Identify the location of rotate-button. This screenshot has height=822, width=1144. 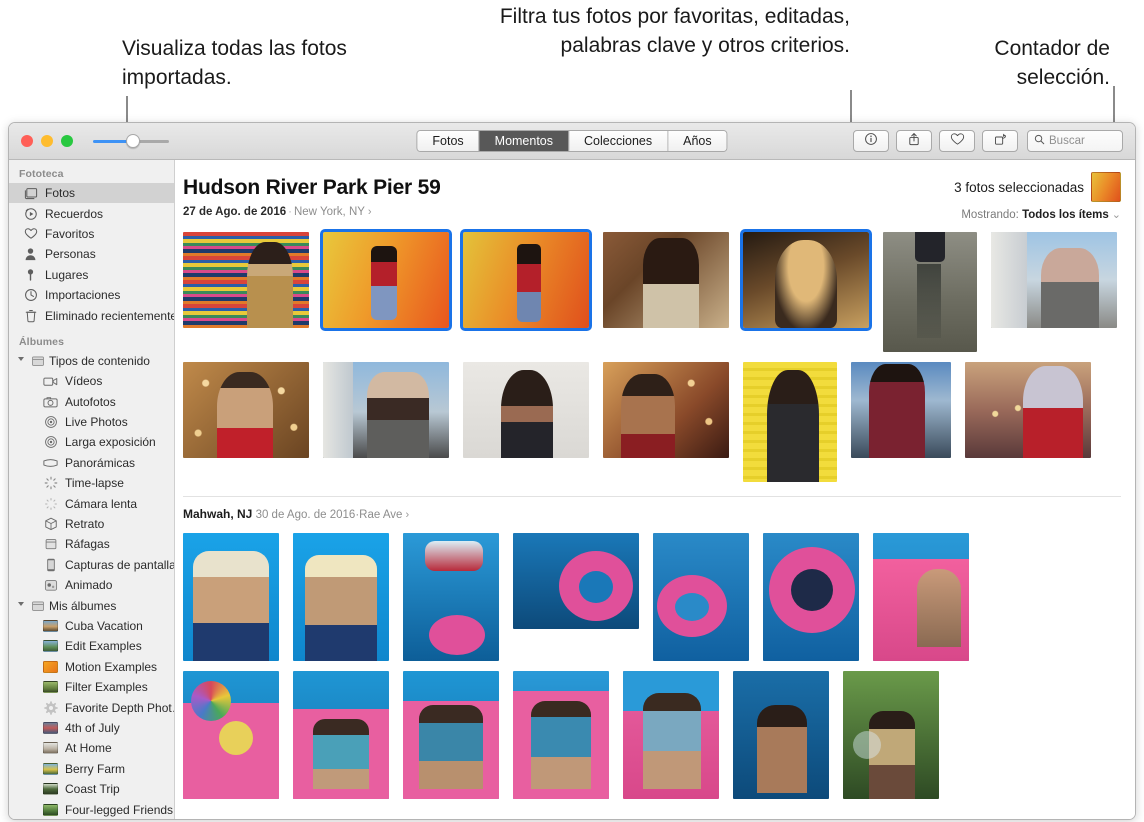
(1000, 141).